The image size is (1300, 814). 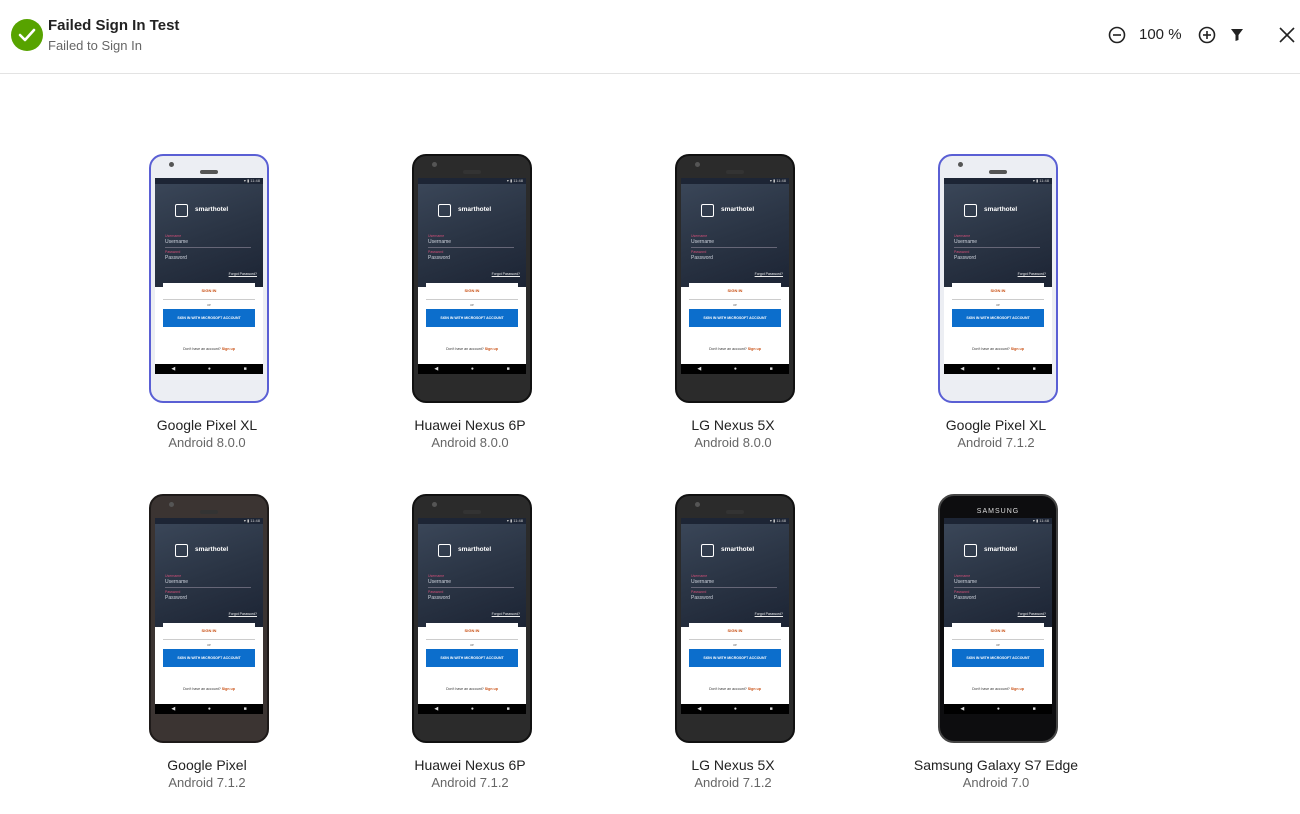 I want to click on device-name: Google Pixel, so click(x=207, y=765).